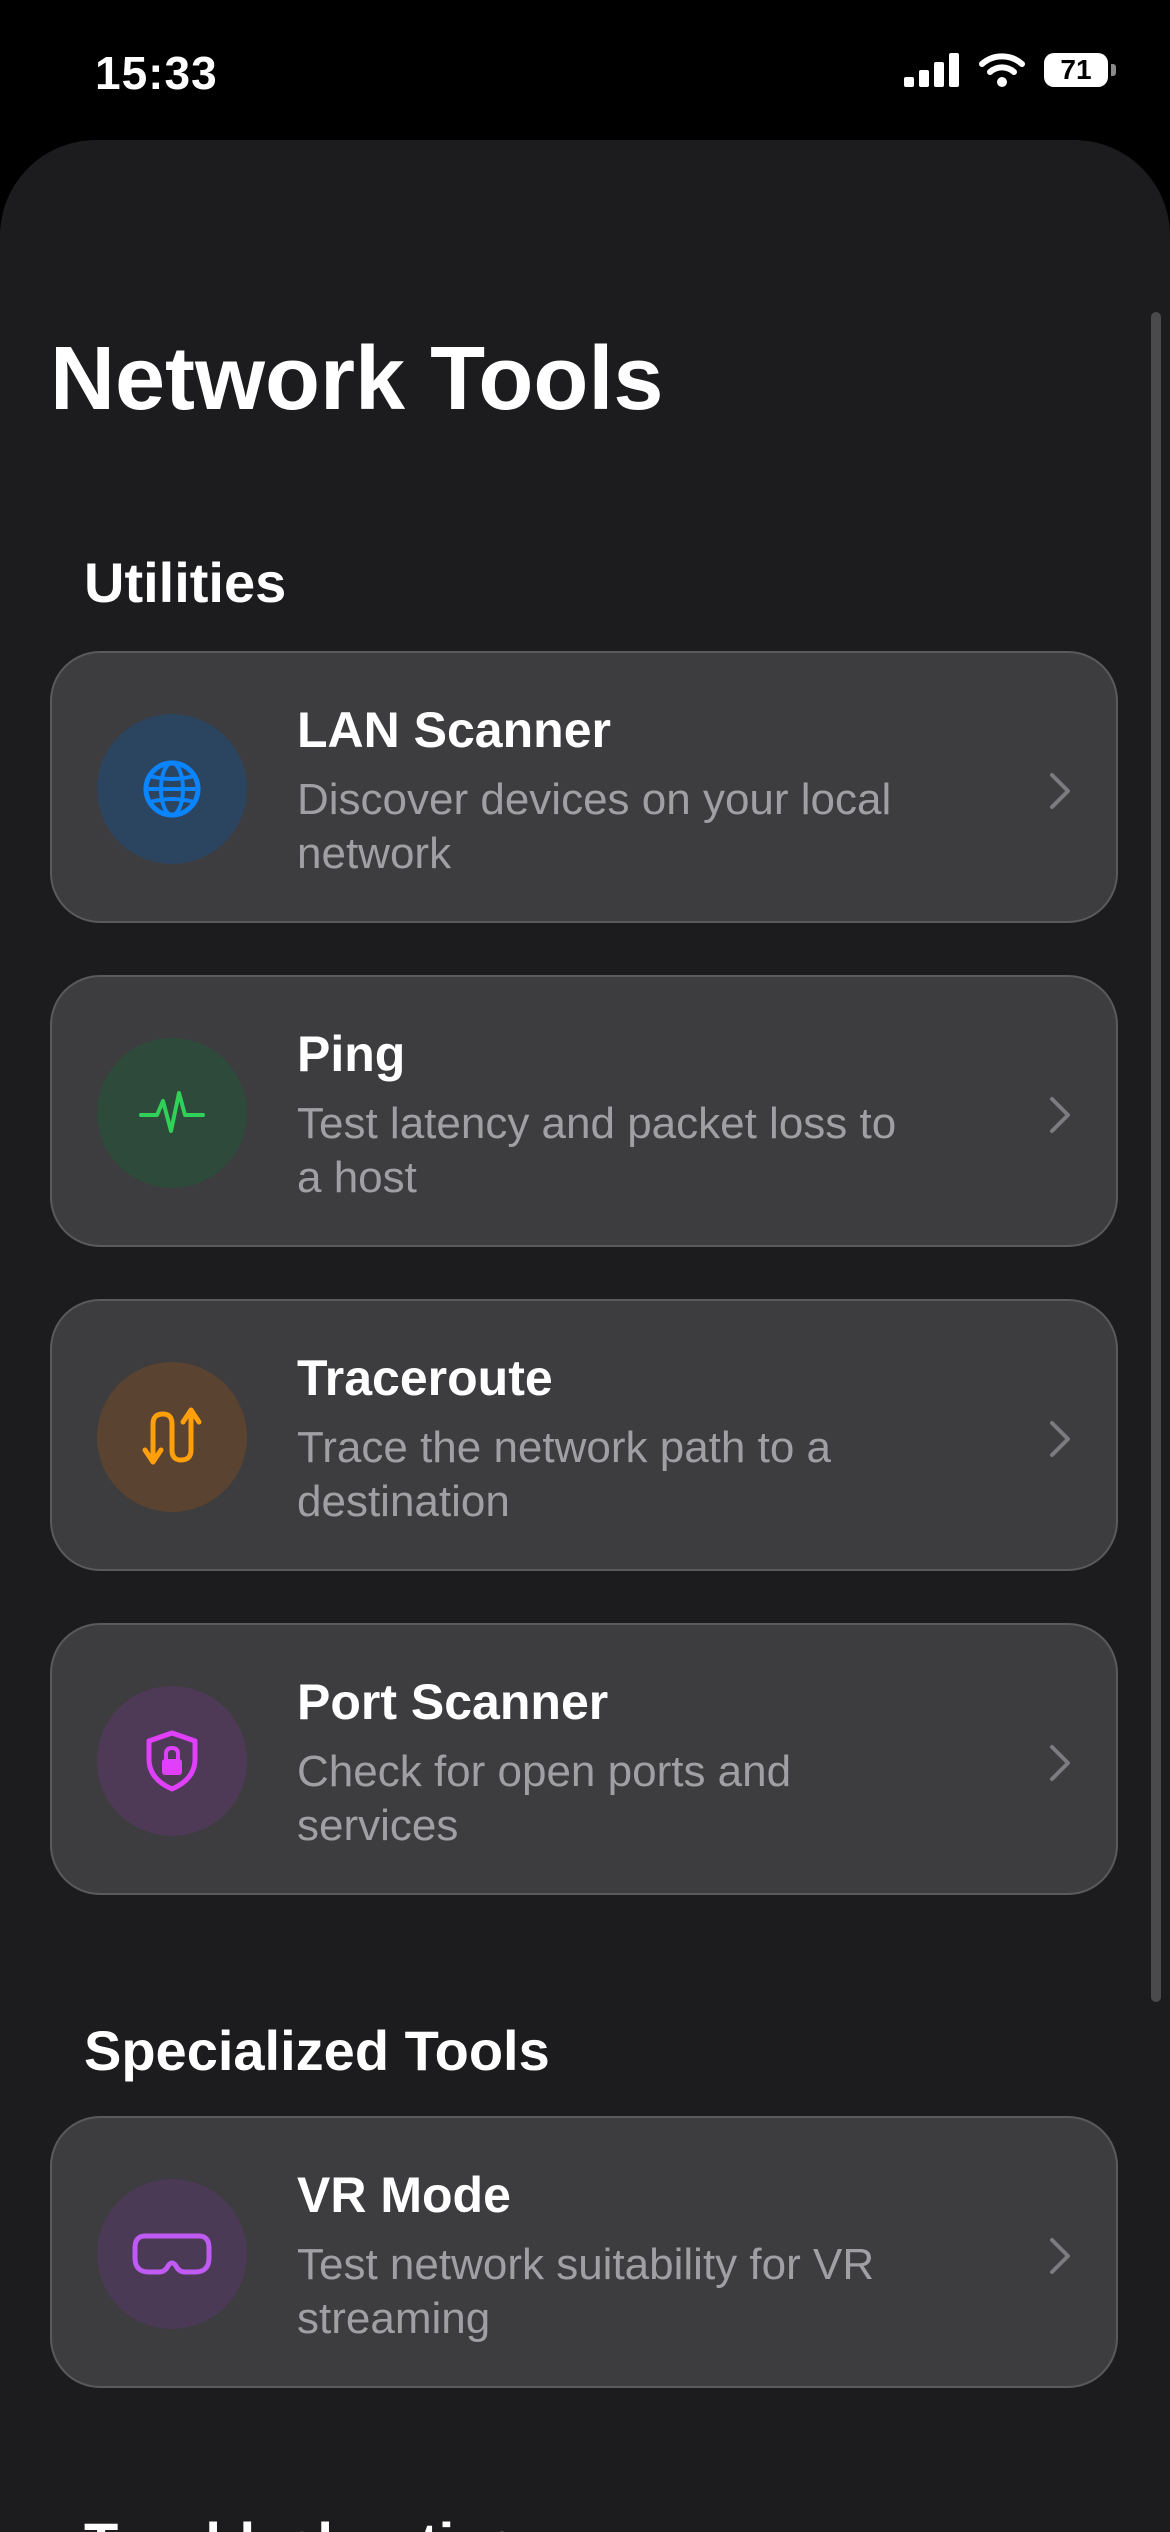 Image resolution: width=1170 pixels, height=2532 pixels. I want to click on status-icons: 71, so click(1010, 70).